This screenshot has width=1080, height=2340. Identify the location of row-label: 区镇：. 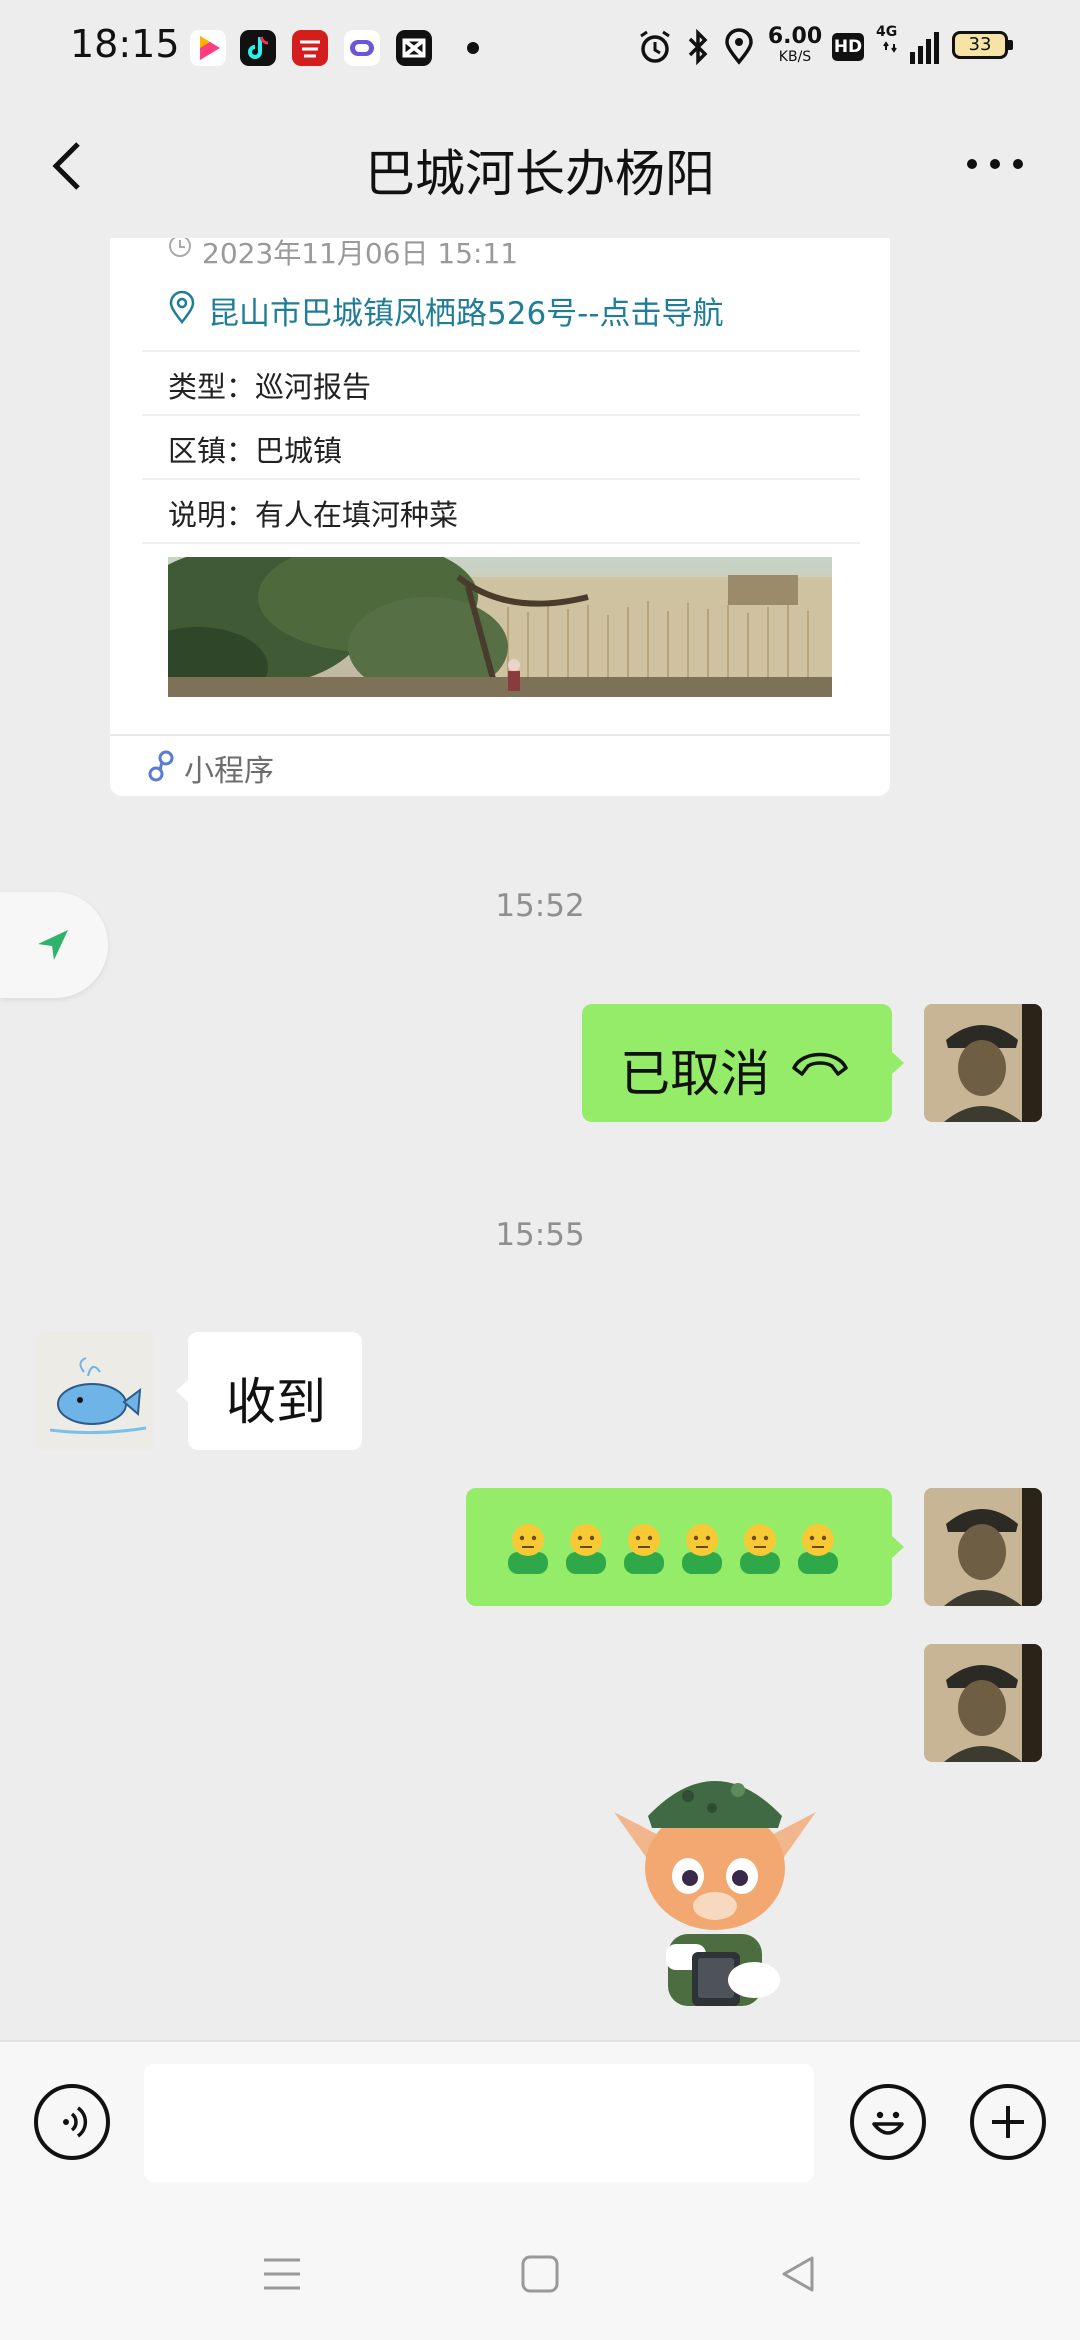
(212, 451).